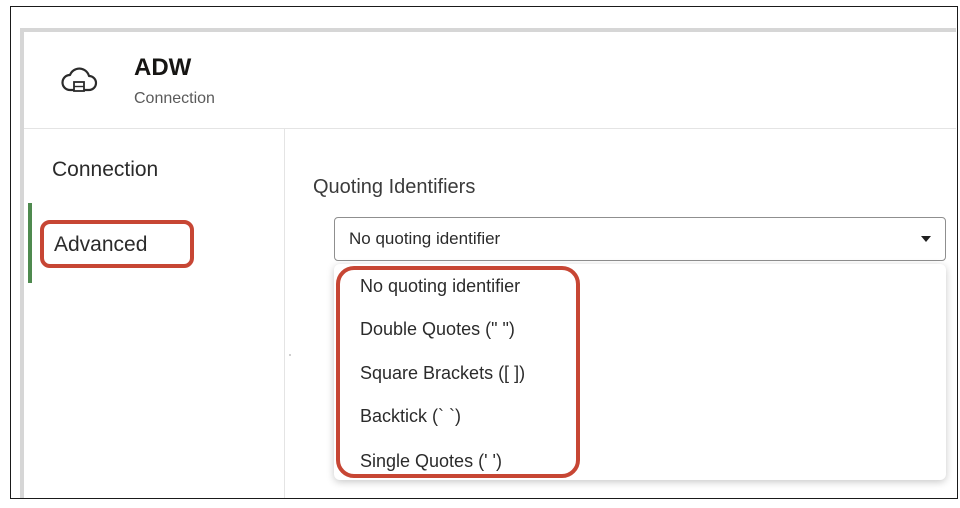 Image resolution: width=960 pixels, height=508 pixels. Describe the element at coordinates (105, 170) in the screenshot. I see `sidebar-item-connection: Connection` at that location.